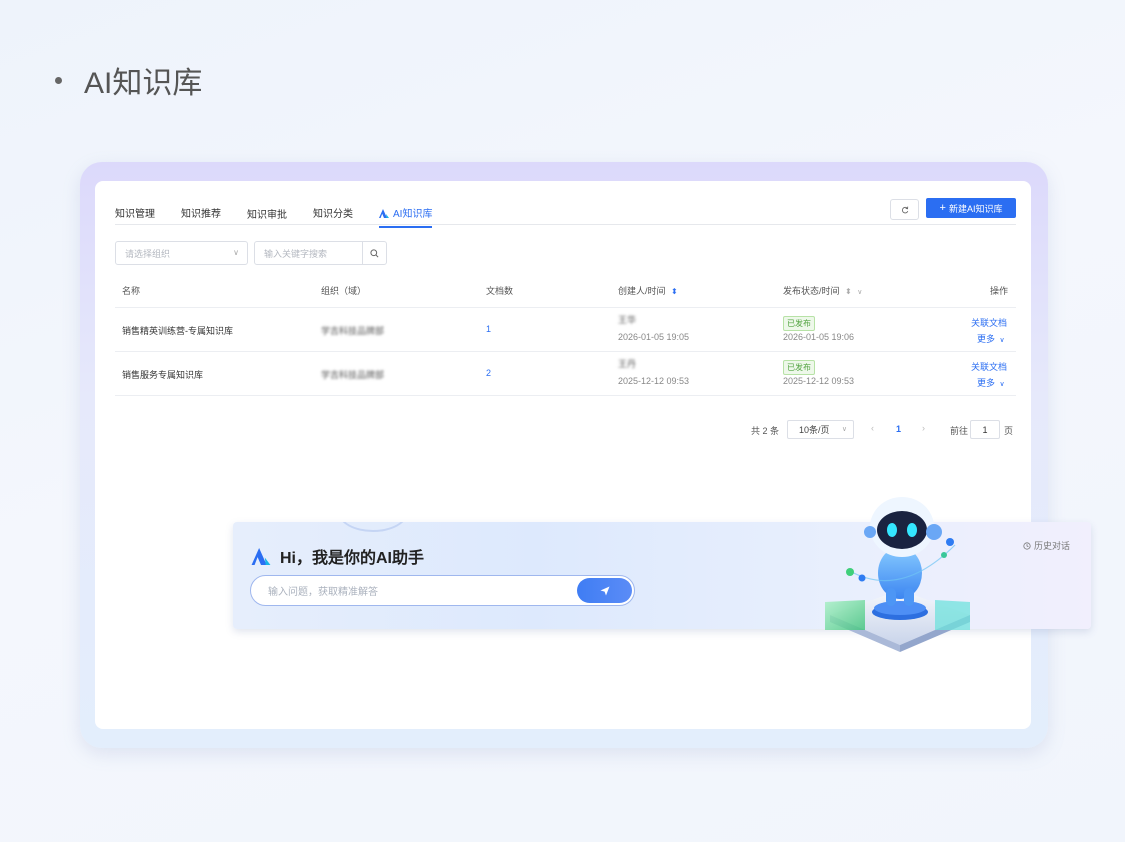 The image size is (1125, 842). What do you see at coordinates (819, 381) in the screenshot?
I see `row-published-time: 2025-12-12 09:53` at bounding box center [819, 381].